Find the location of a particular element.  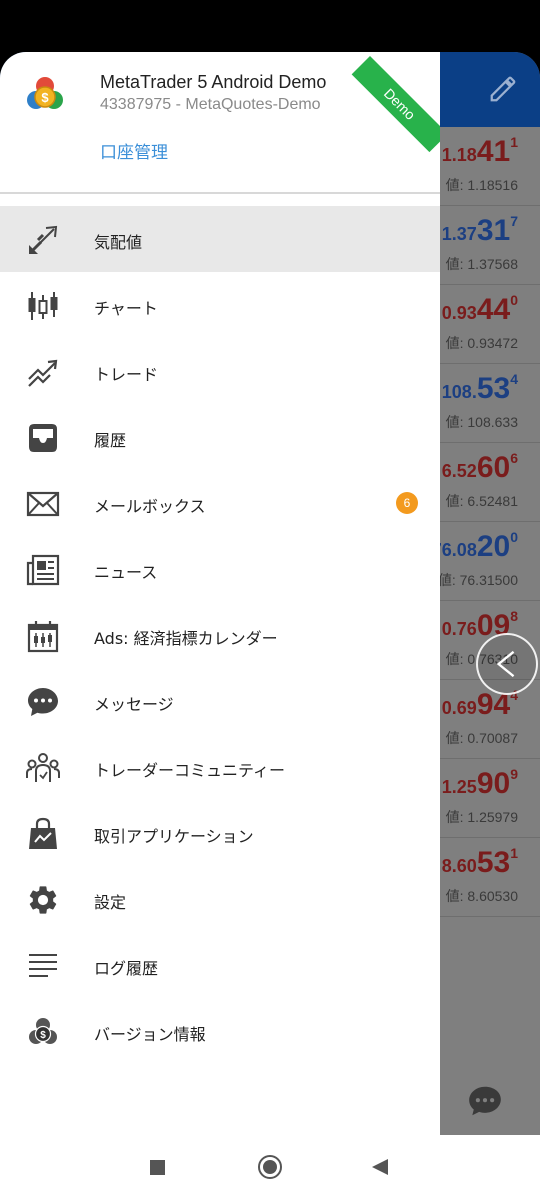

price-big-digits: 20 is located at coordinates (493, 546).